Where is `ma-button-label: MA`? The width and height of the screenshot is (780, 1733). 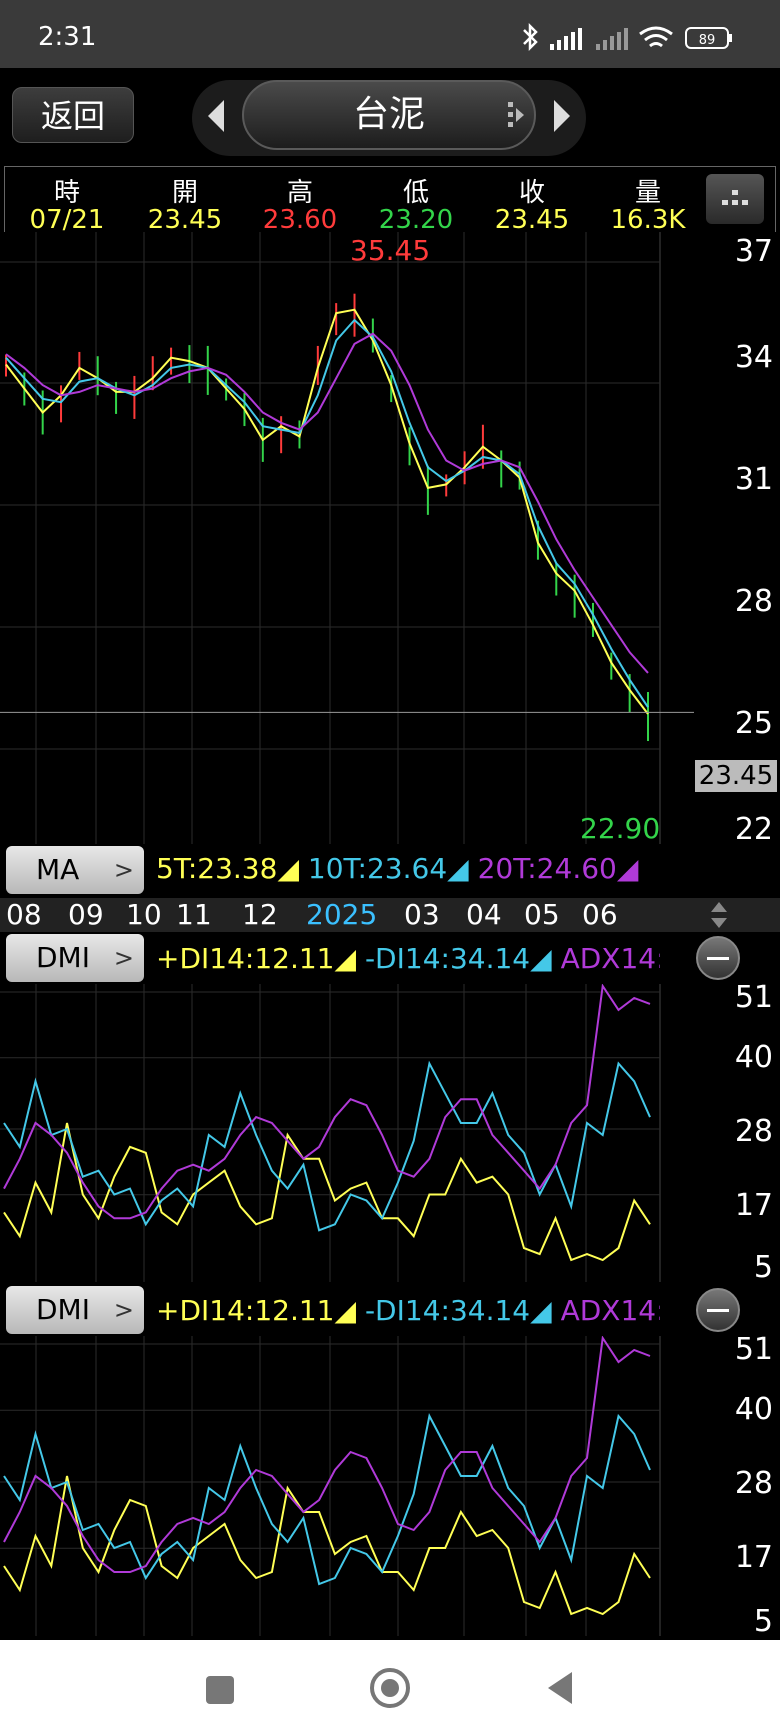 ma-button-label: MA is located at coordinates (58, 869).